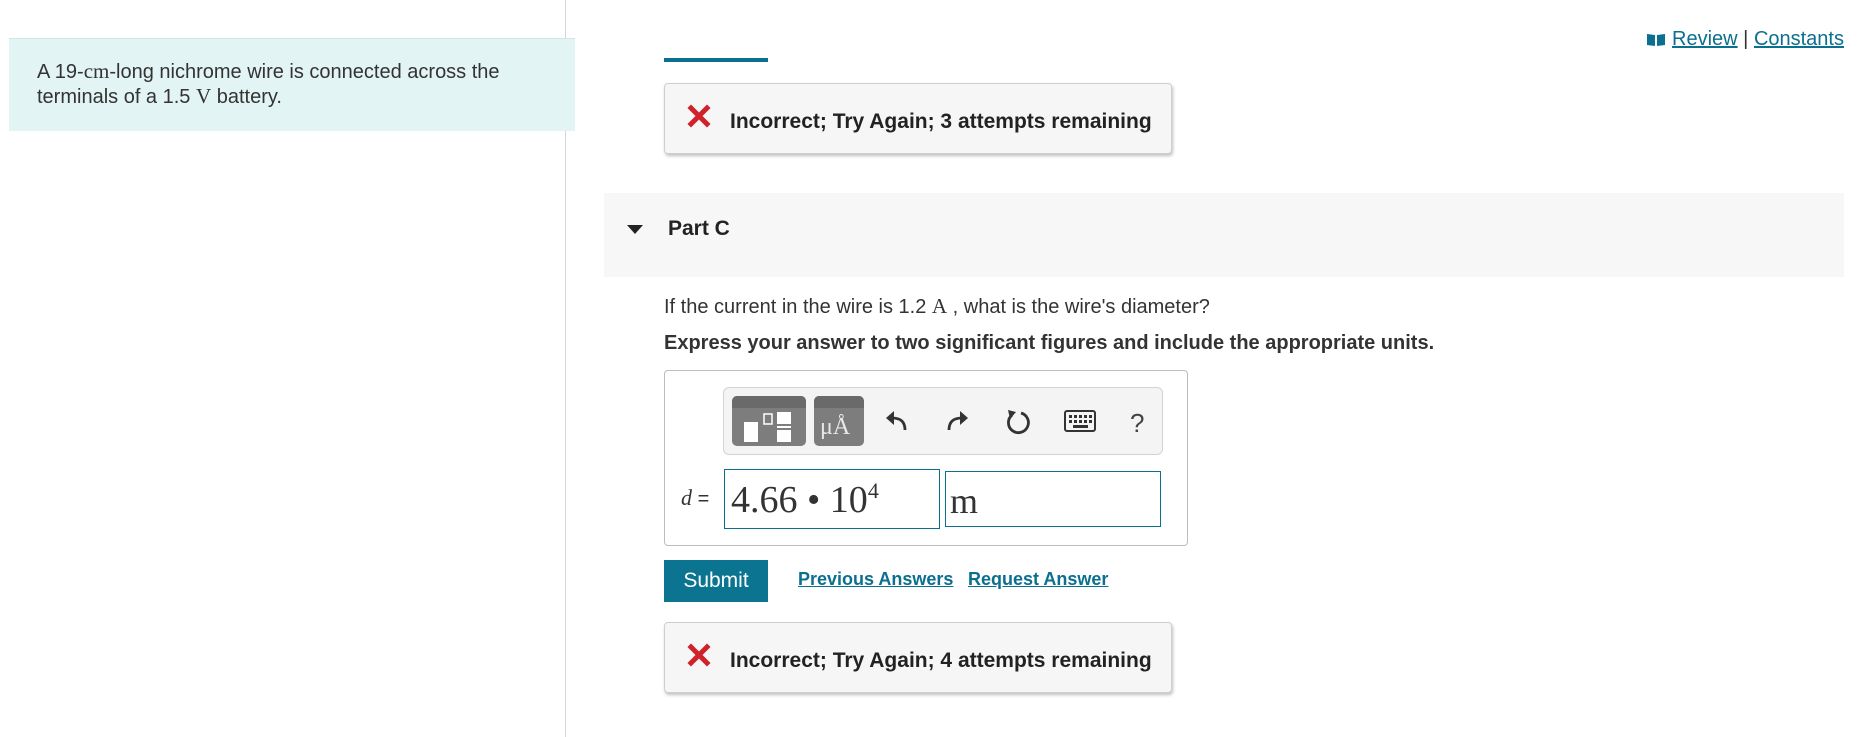  Describe the element at coordinates (964, 501) in the screenshot. I see `unit-value: m` at that location.